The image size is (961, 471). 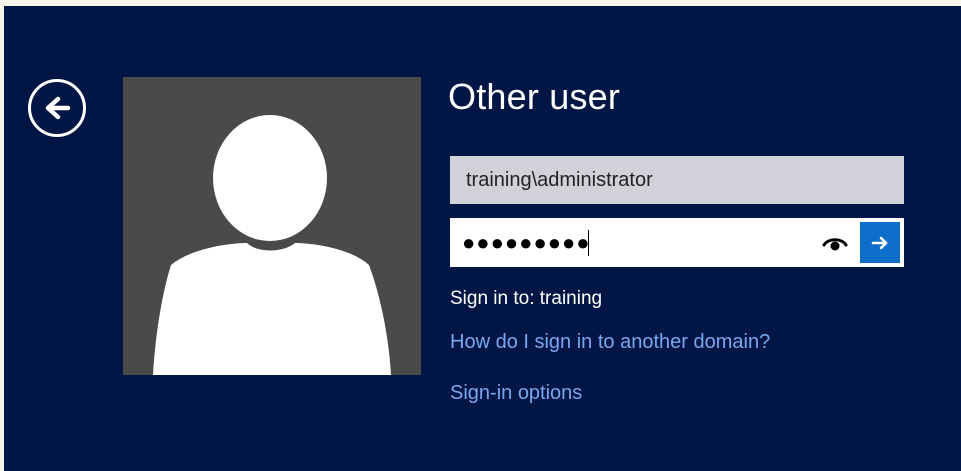 I want to click on sign-in-domain-label: Sign in to: training, so click(x=526, y=298).